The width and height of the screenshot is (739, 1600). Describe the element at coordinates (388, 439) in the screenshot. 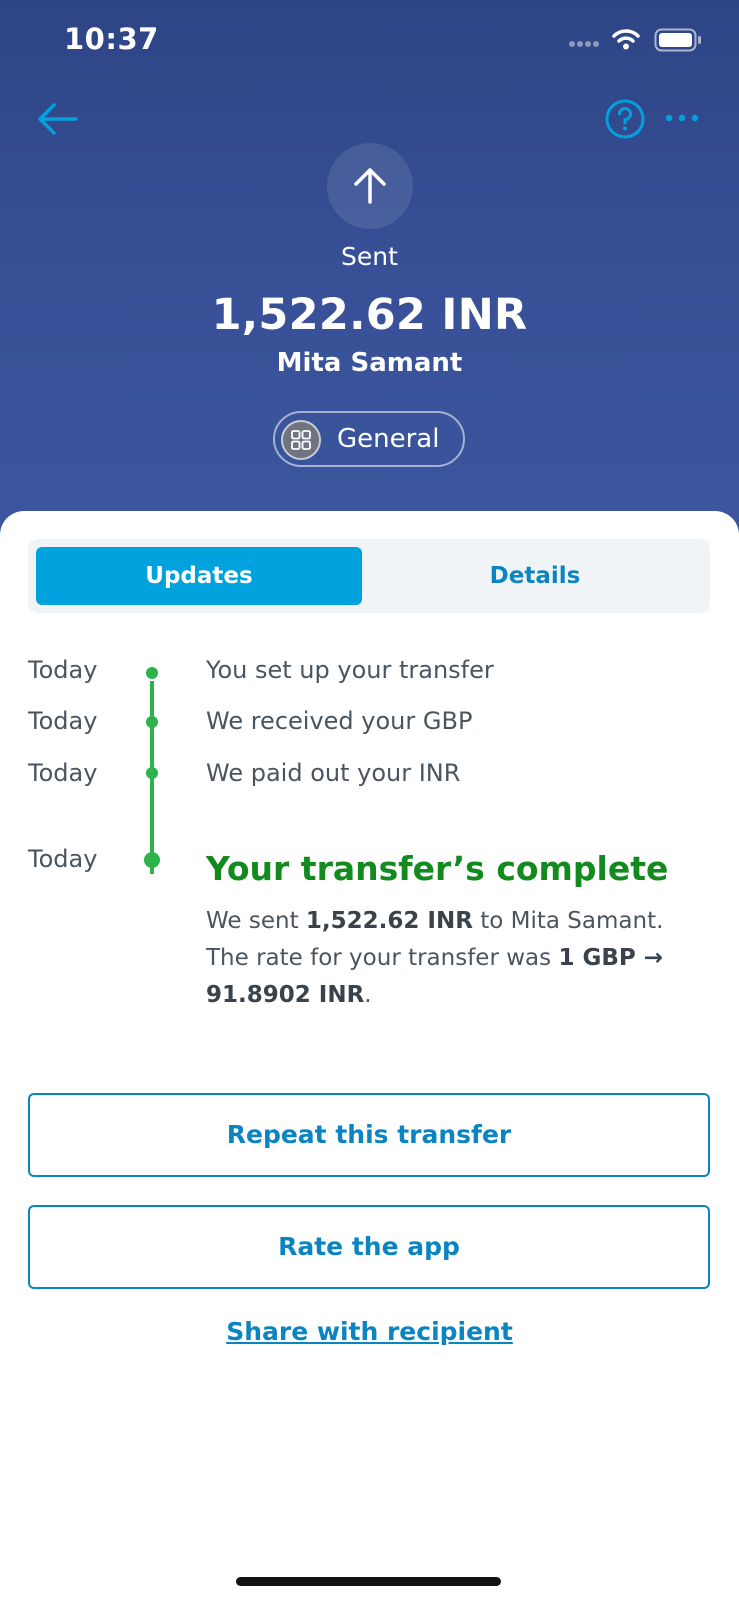

I see `category-label: General` at that location.